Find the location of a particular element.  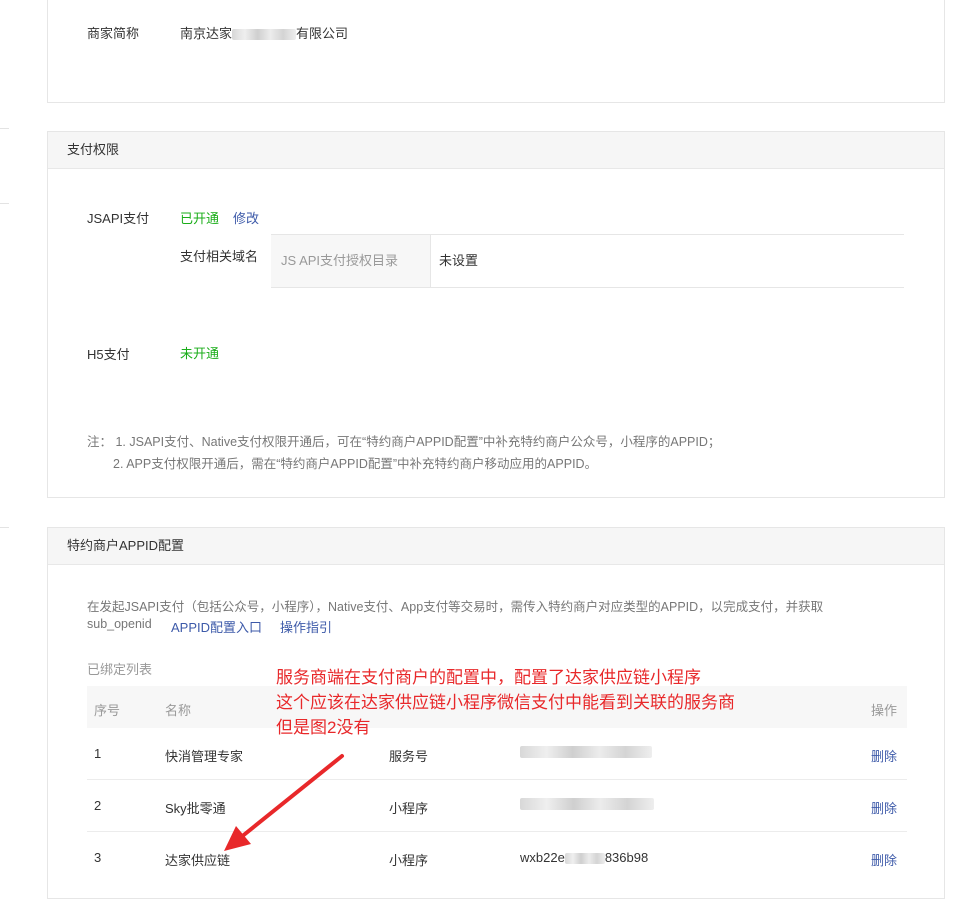

annotation-line-3: 但是图2没有 is located at coordinates (323, 727).